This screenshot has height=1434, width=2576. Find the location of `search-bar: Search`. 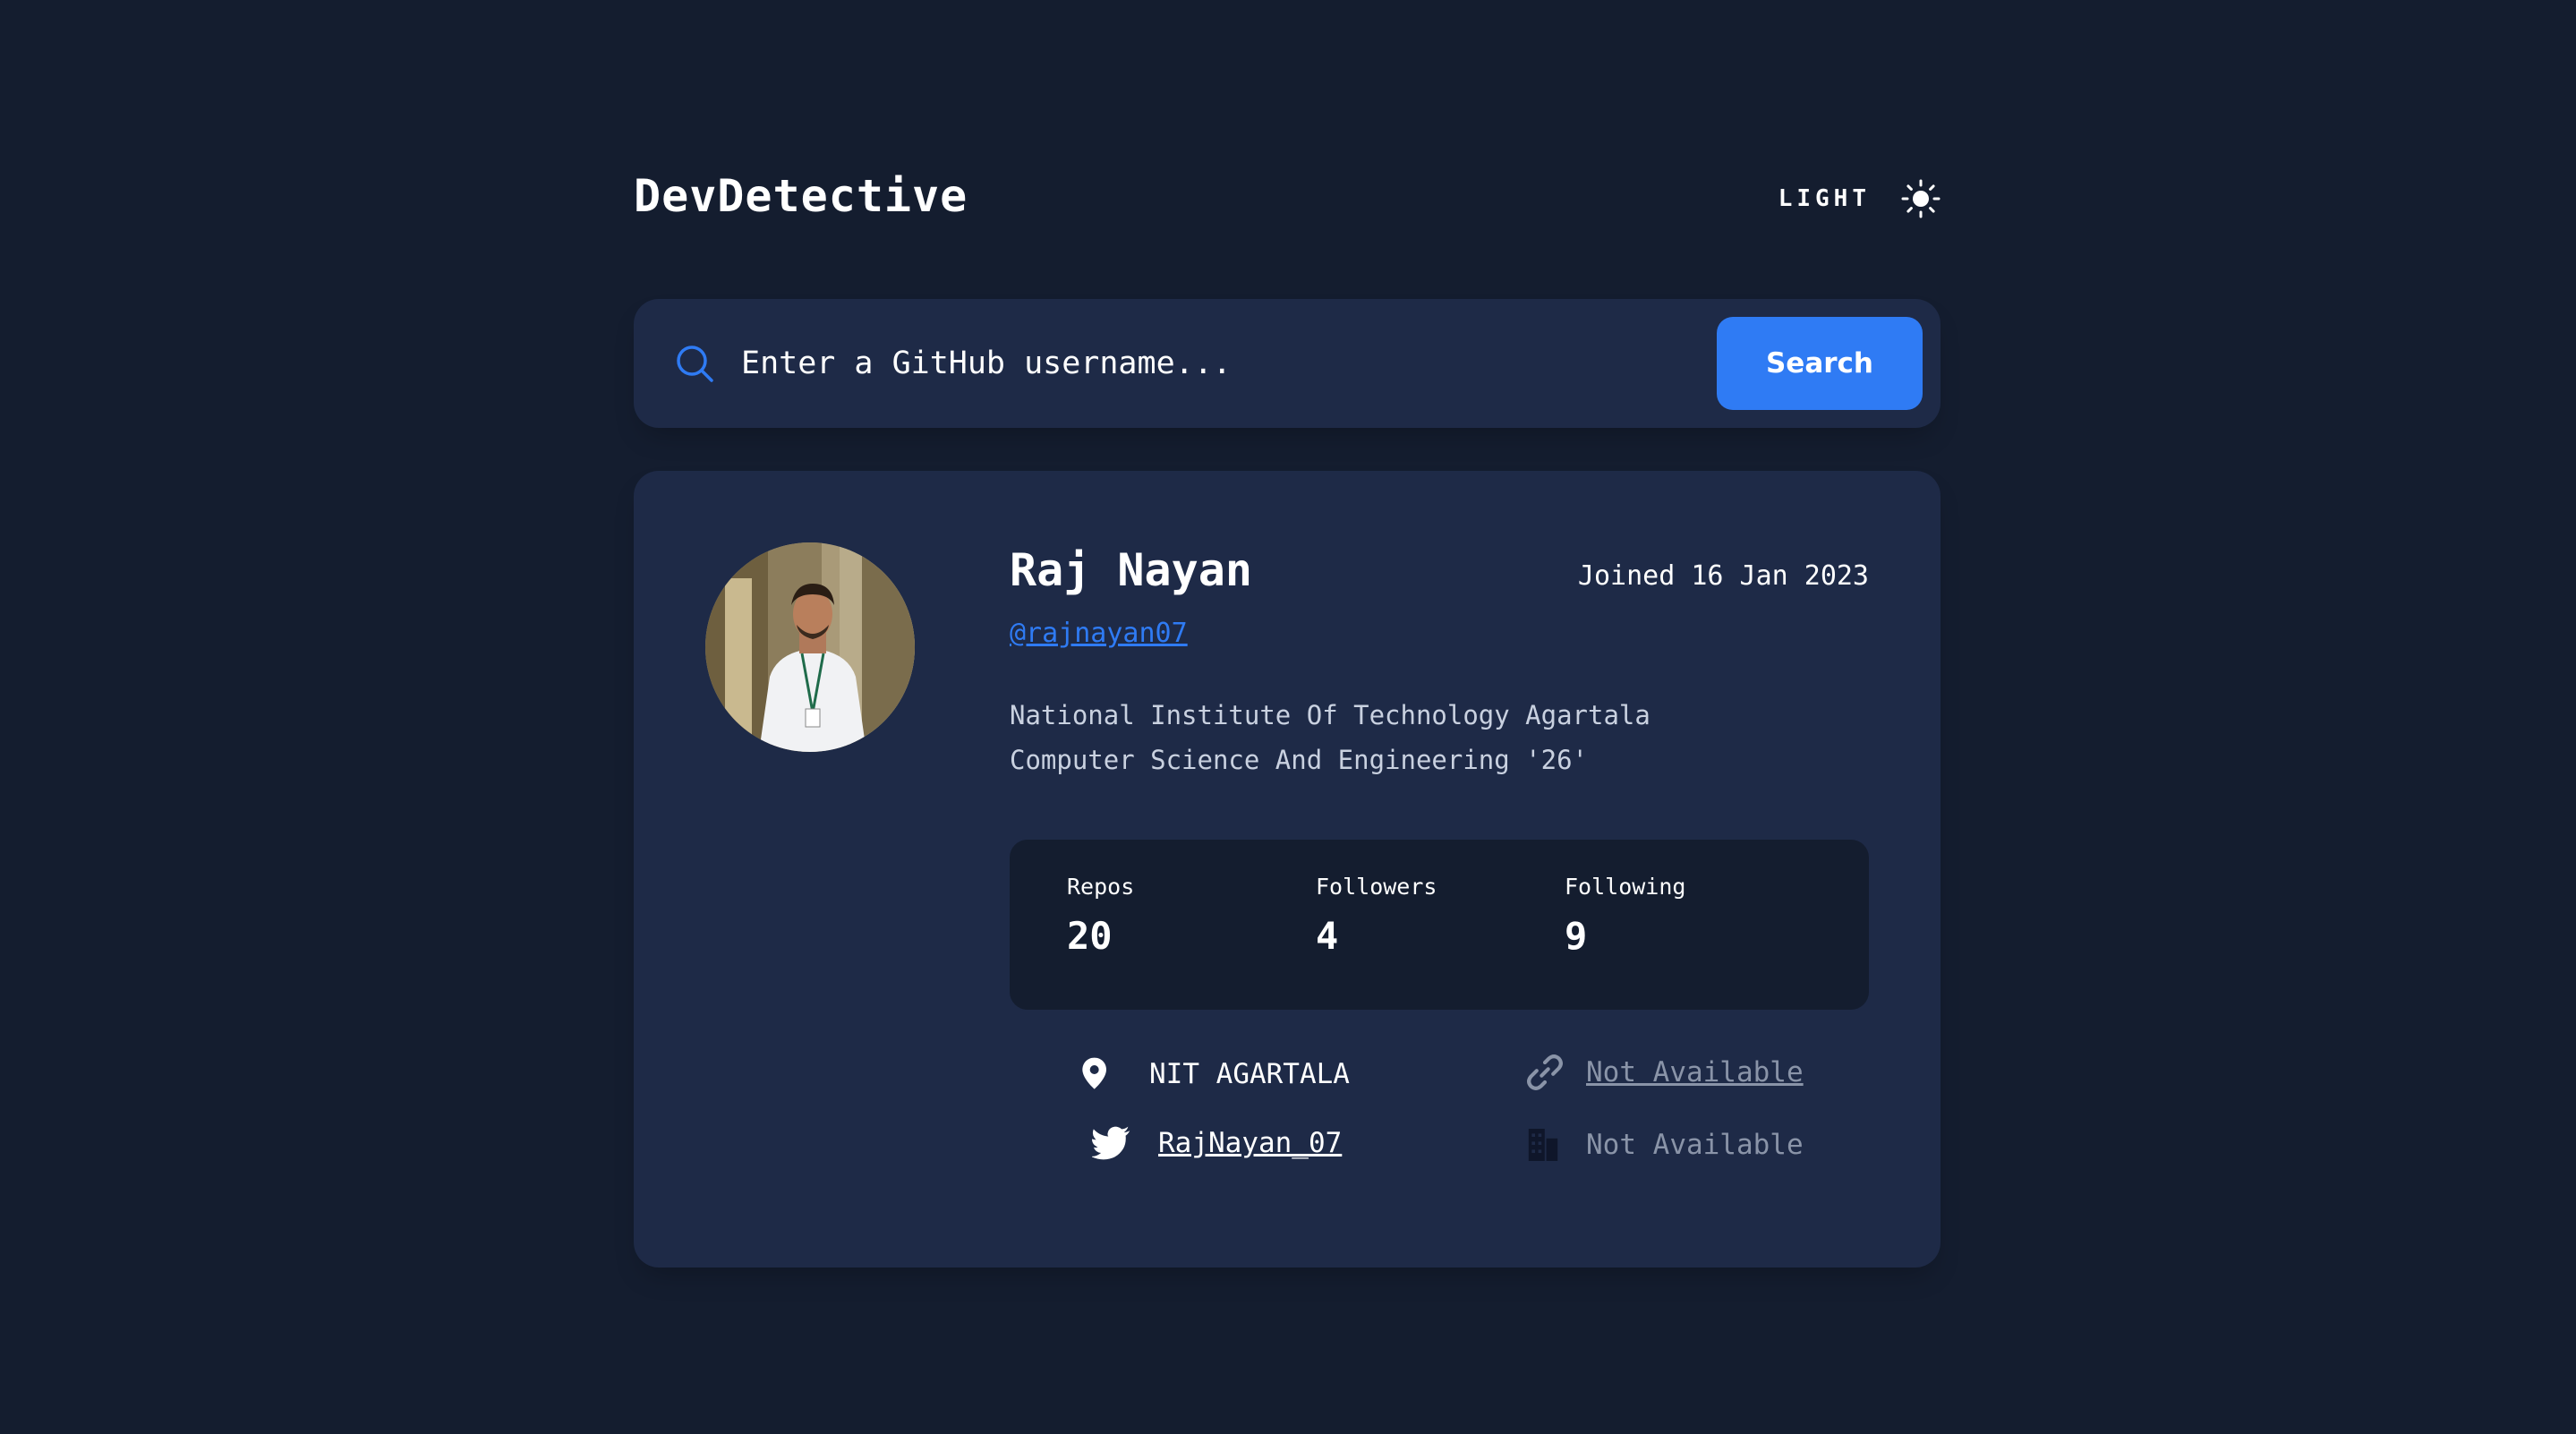

search-bar: Search is located at coordinates (1287, 363).